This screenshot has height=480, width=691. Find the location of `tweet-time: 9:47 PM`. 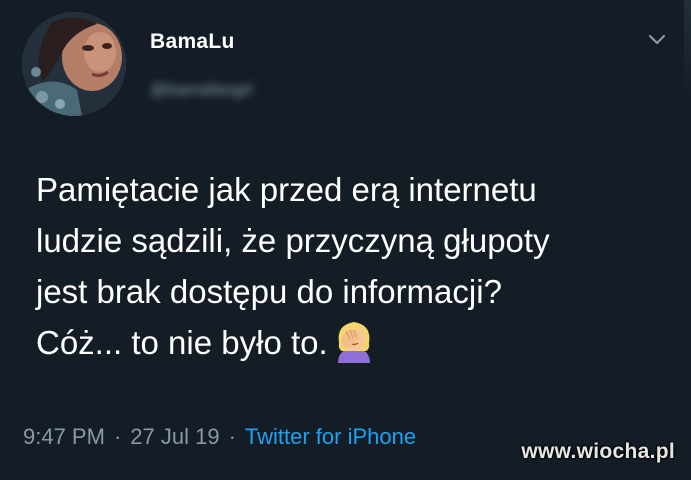

tweet-time: 9:47 PM is located at coordinates (64, 436).